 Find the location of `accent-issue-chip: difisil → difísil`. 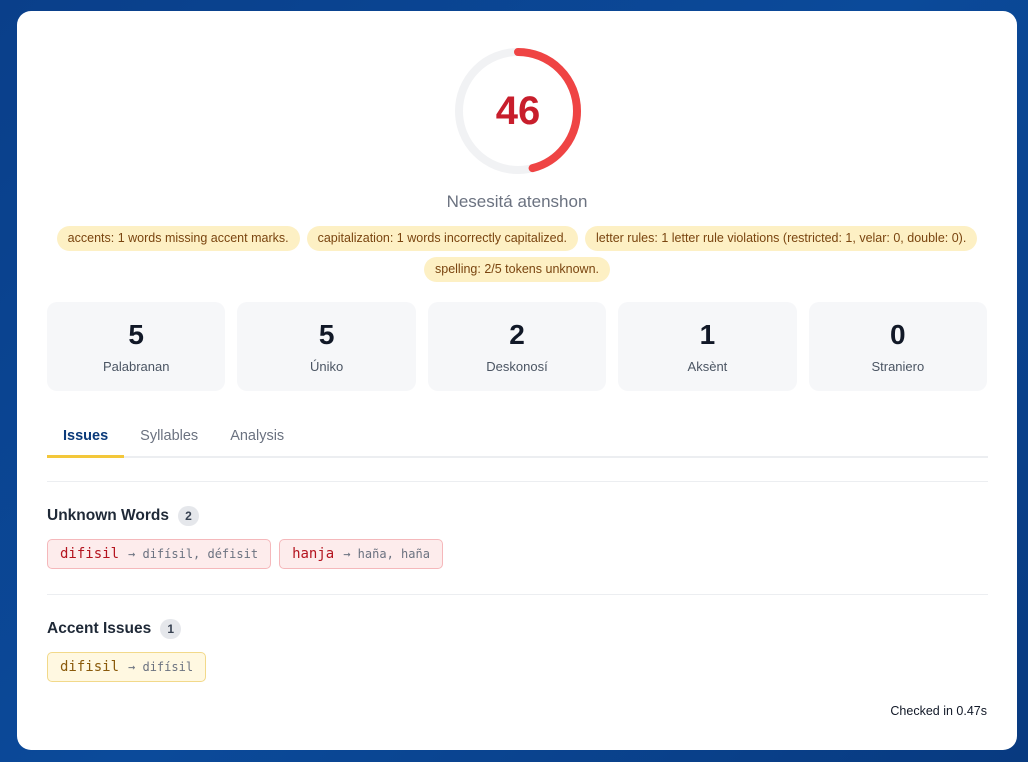

accent-issue-chip: difisil → difísil is located at coordinates (127, 667).